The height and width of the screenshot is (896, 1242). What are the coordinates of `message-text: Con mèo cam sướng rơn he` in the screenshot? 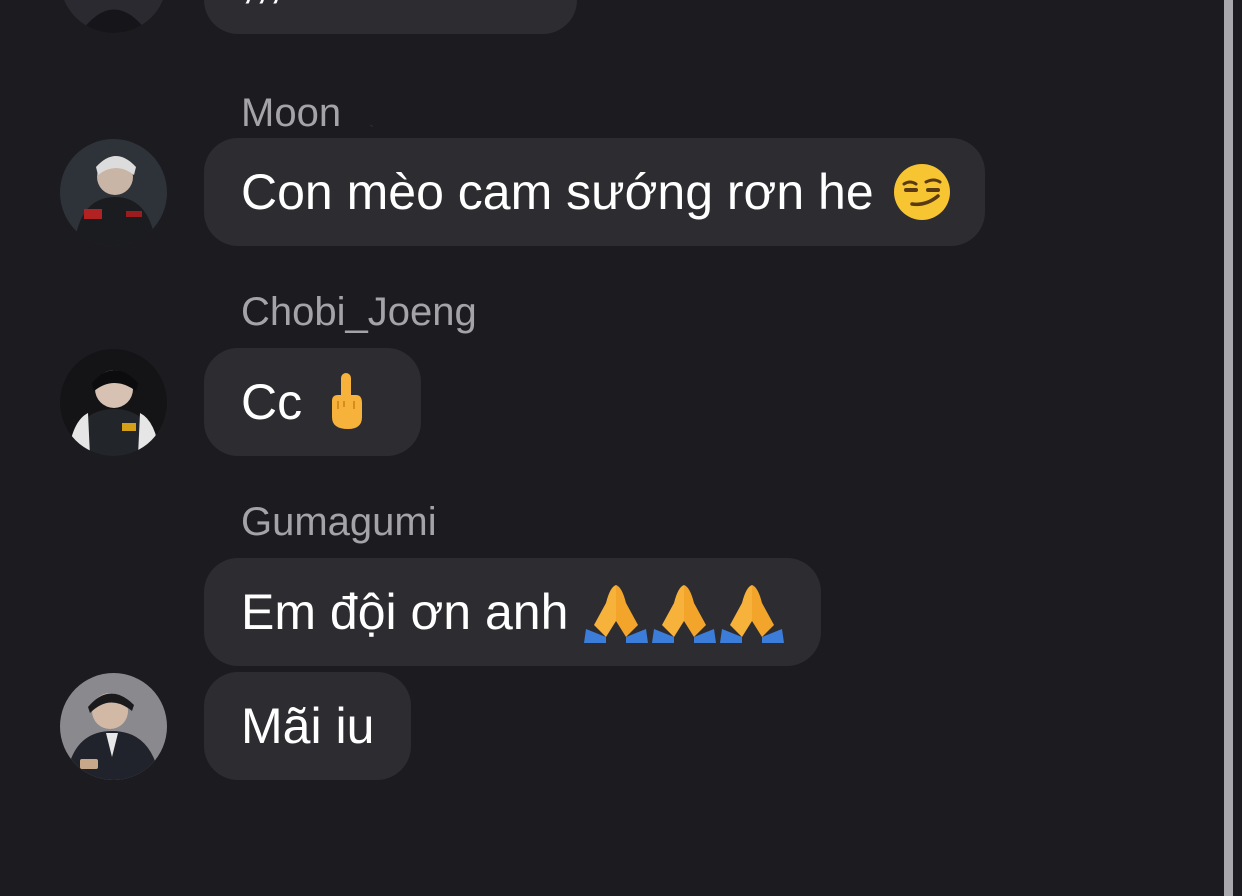 It's located at (557, 192).